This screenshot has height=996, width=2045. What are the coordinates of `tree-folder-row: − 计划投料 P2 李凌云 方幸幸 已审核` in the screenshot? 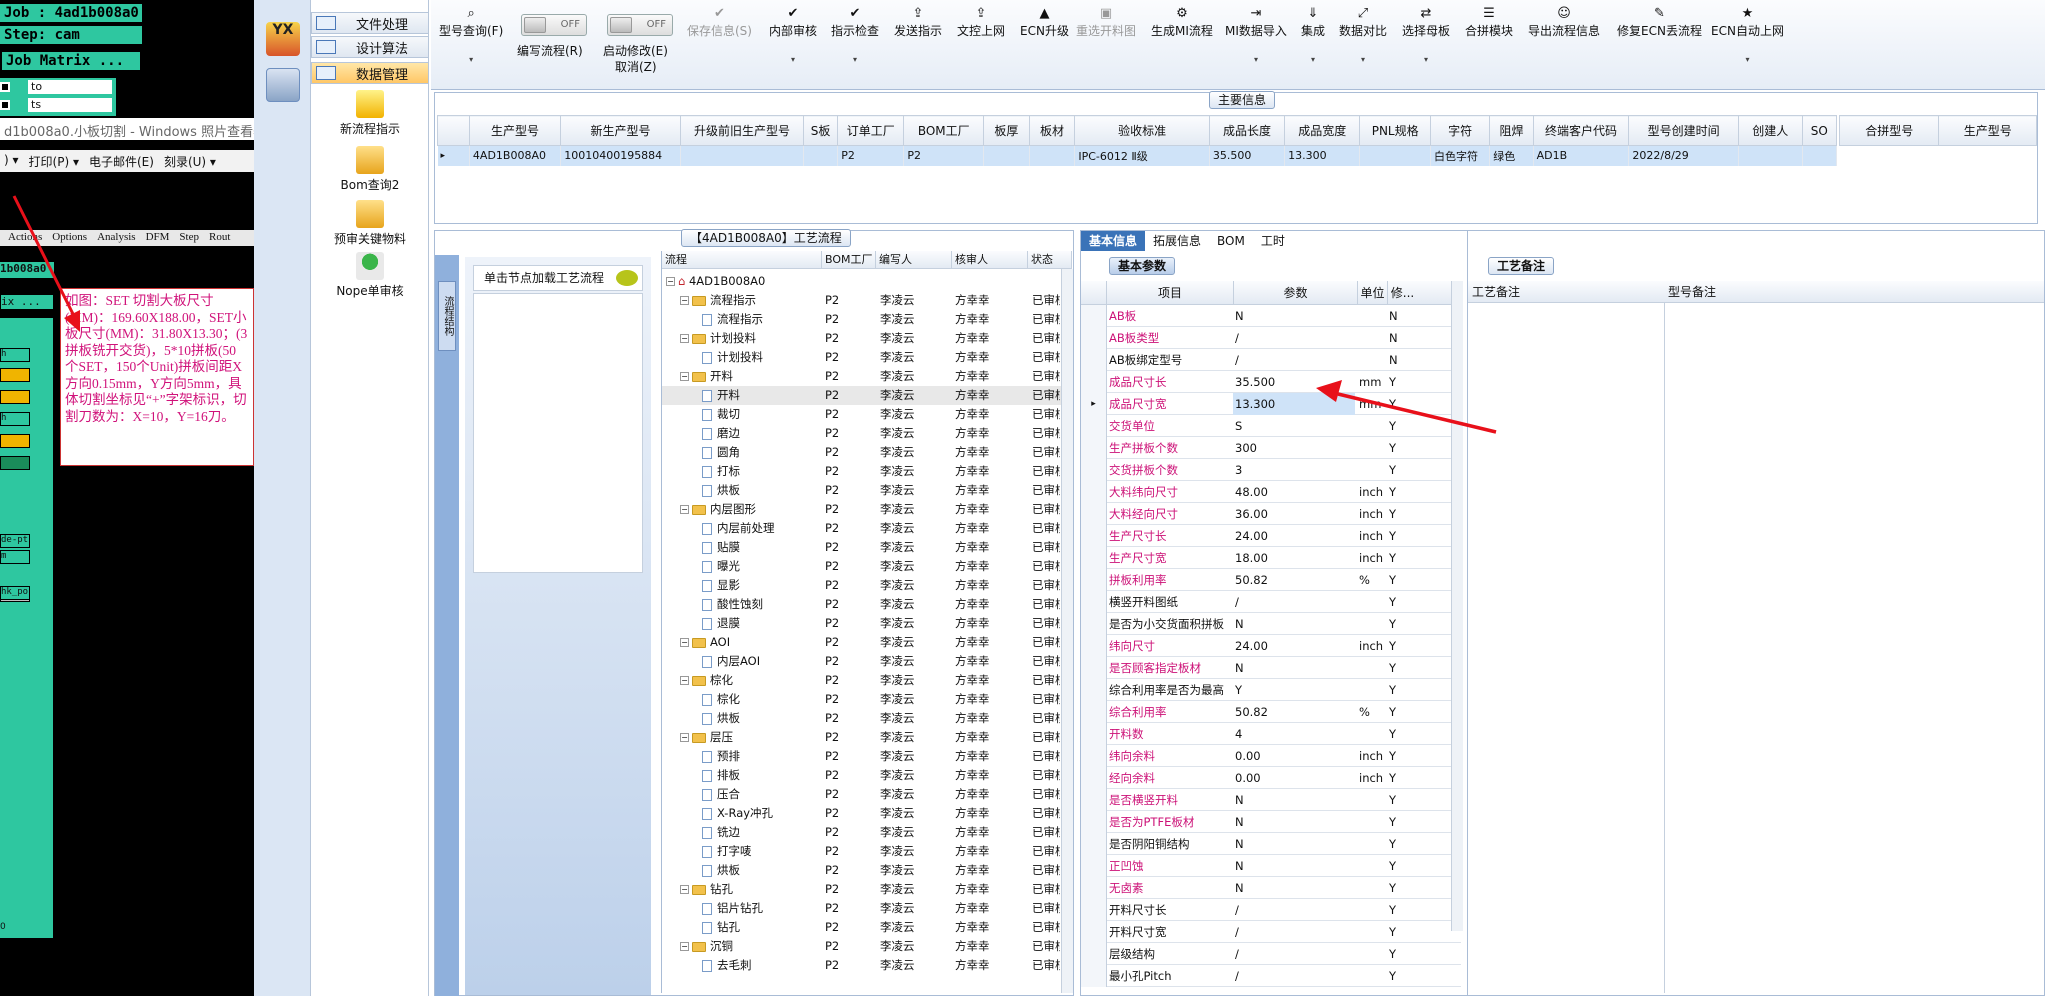 It's located at (867, 338).